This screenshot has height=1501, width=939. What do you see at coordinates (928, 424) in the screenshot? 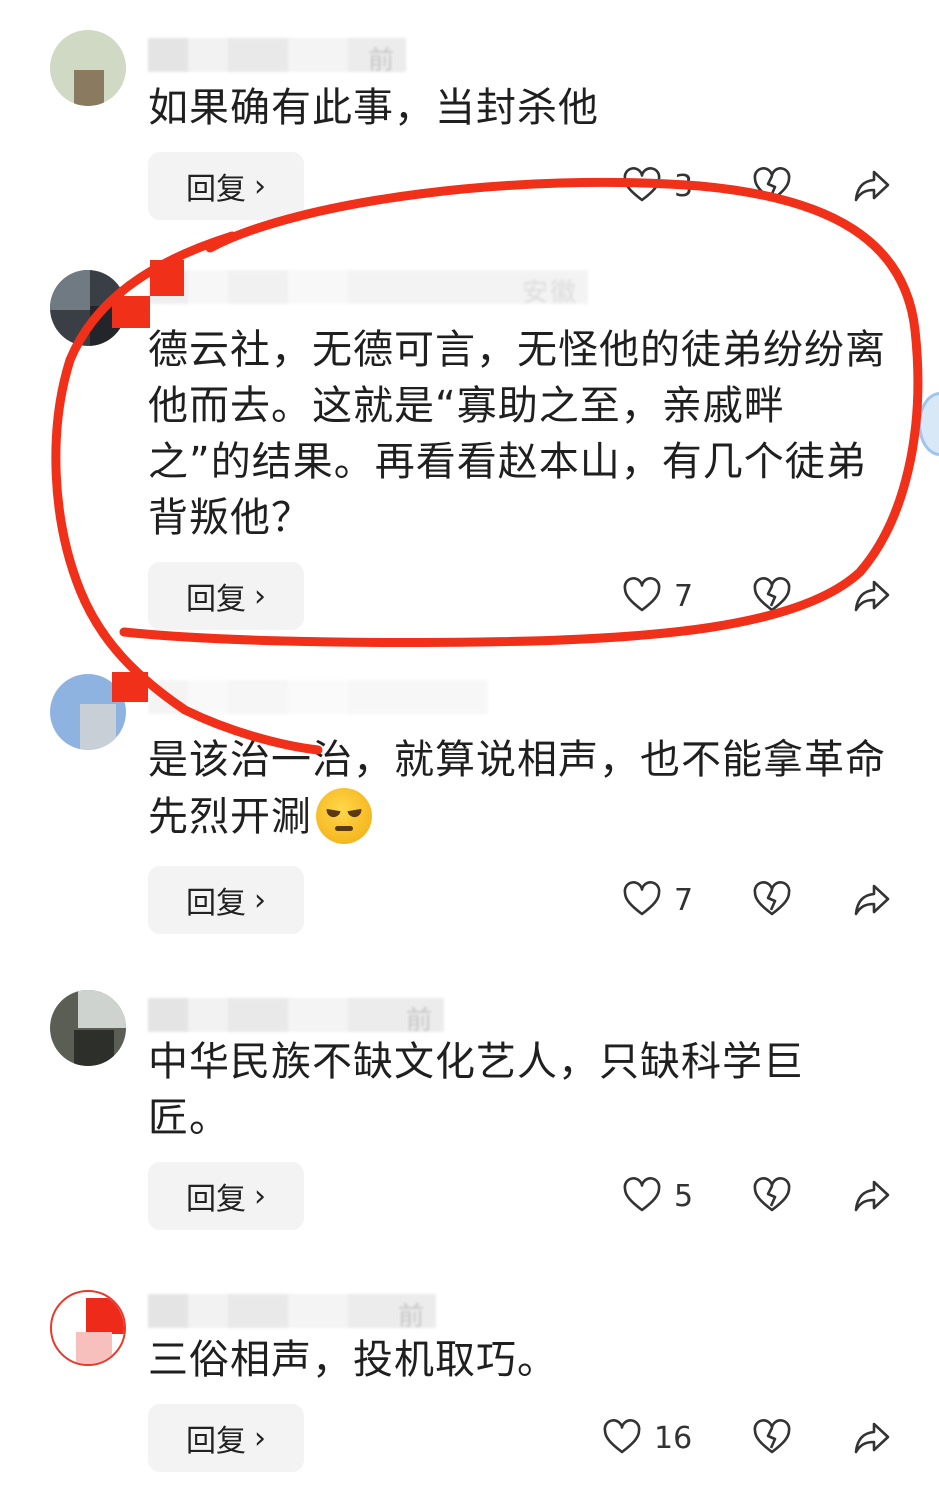
I see `edge-scroll-hint` at bounding box center [928, 424].